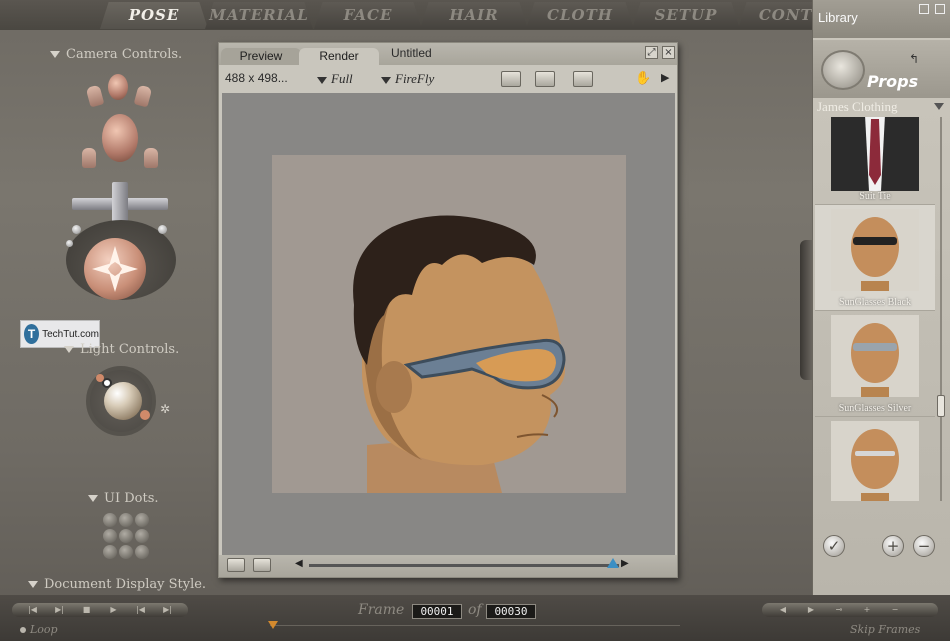 This screenshot has height=641, width=950. Describe the element at coordinates (154, 15) in the screenshot. I see `tab-pose: POSE` at that location.